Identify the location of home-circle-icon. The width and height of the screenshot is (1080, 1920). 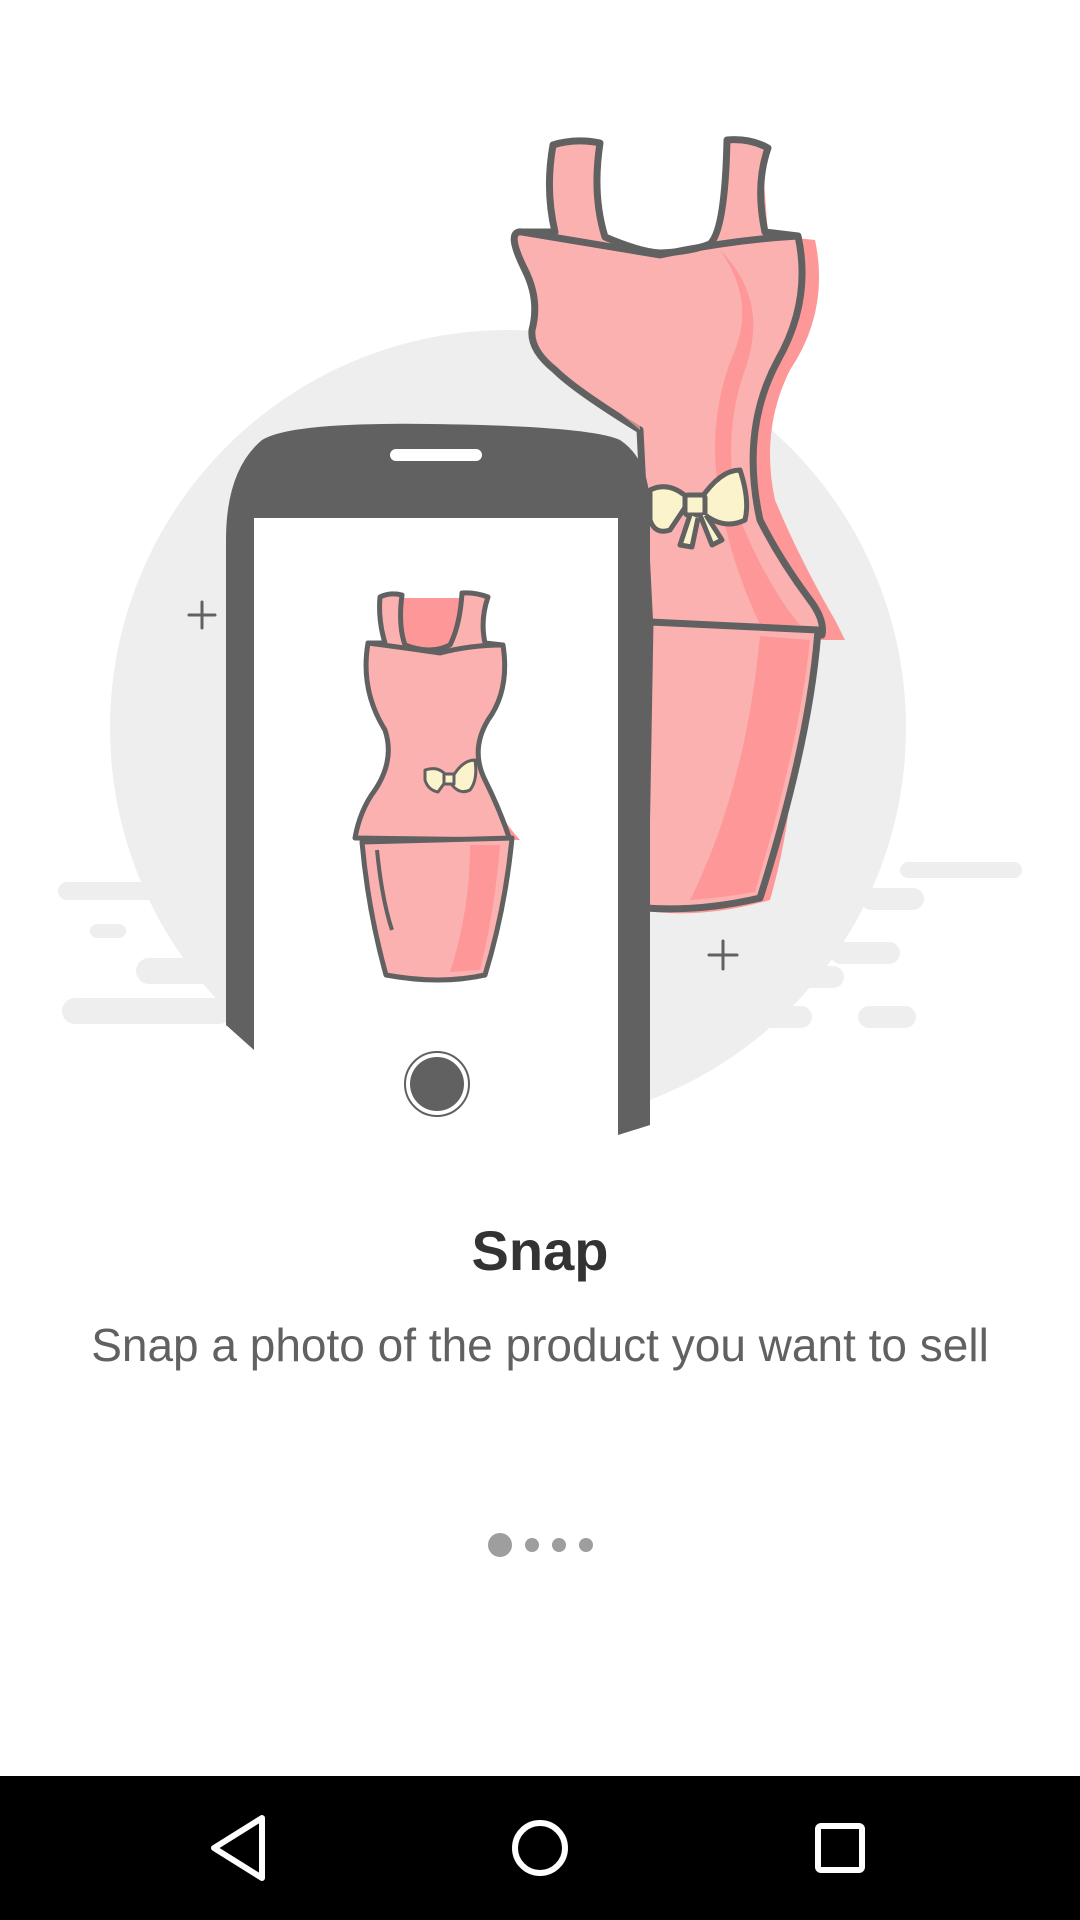
(540, 1848).